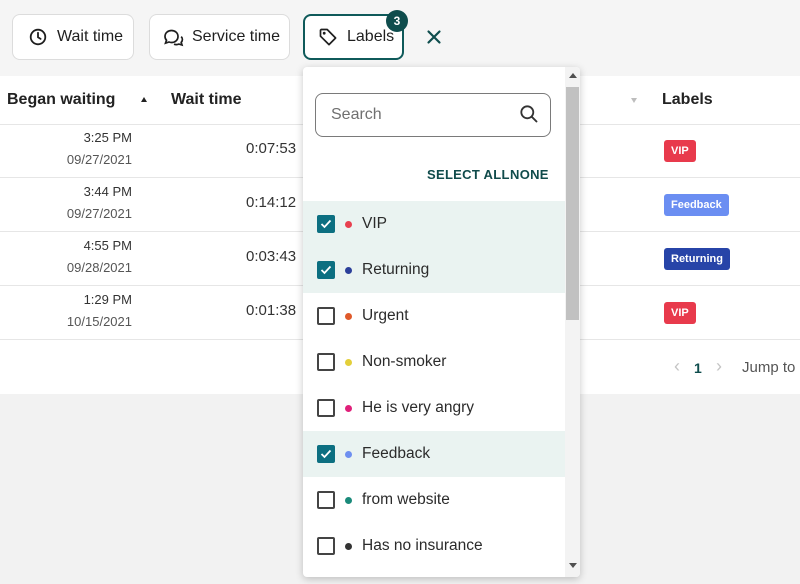  I want to click on service-time-filter: Service time, so click(219, 37).